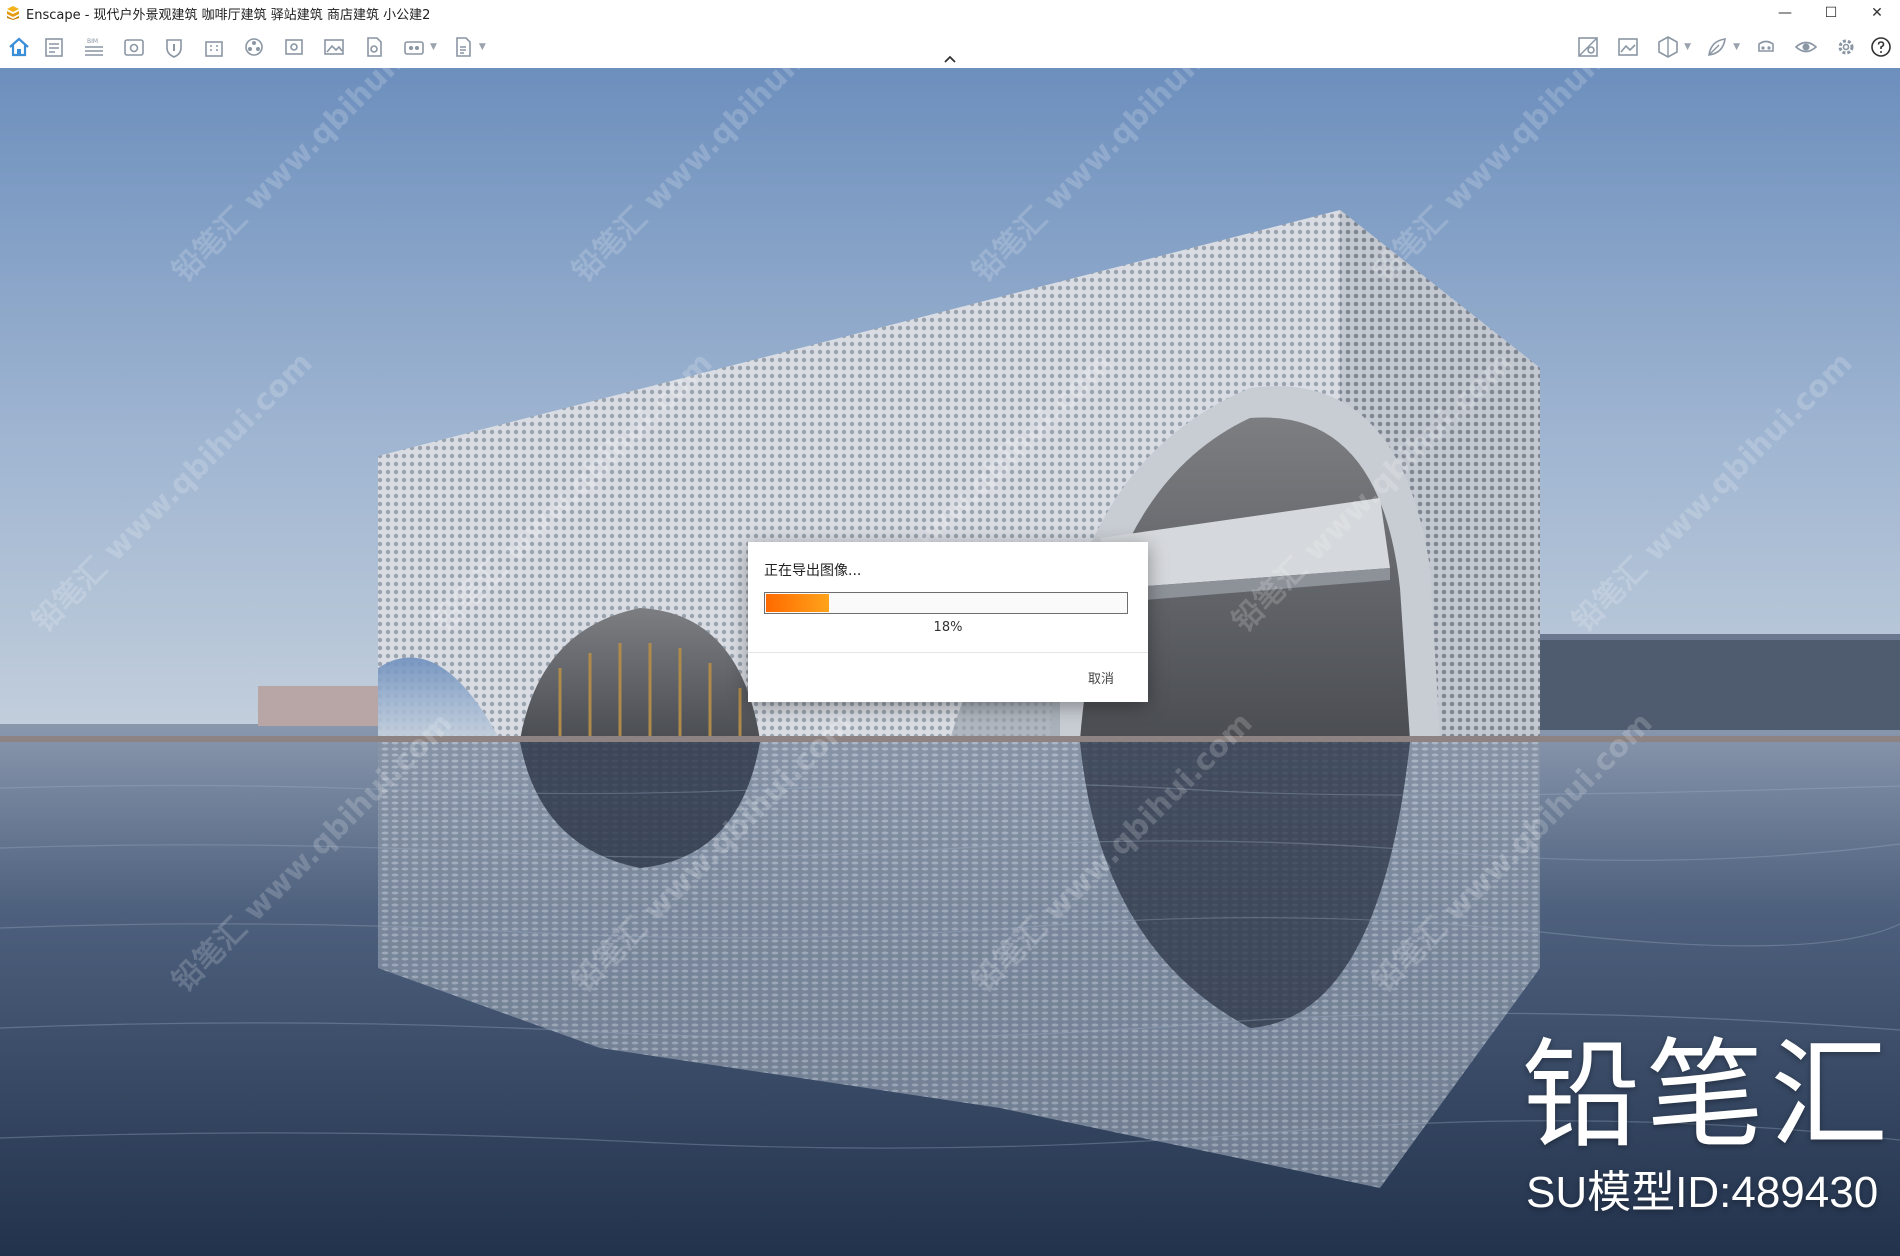 The height and width of the screenshot is (1256, 1900). I want to click on window-controls: — ☐ ✕, so click(1831, 13).